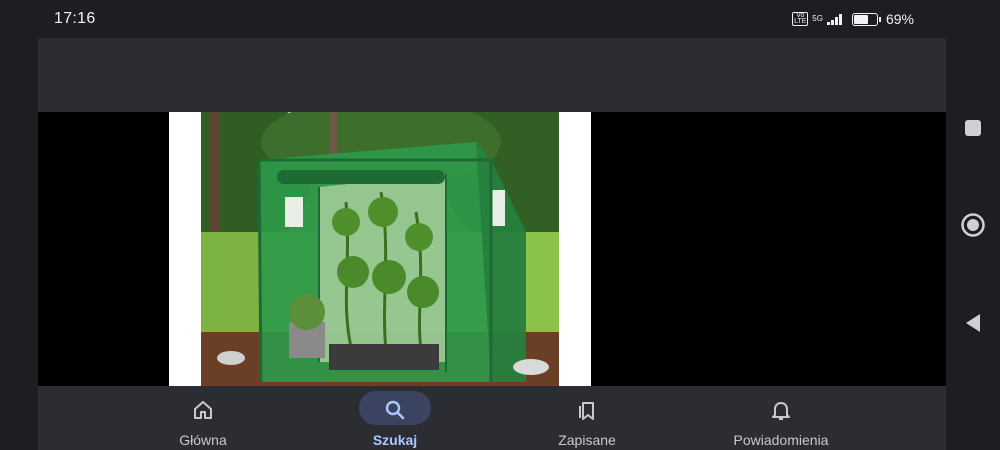 Image resolution: width=1000 pixels, height=450 pixels. I want to click on bookmarks-icon, so click(586, 411).